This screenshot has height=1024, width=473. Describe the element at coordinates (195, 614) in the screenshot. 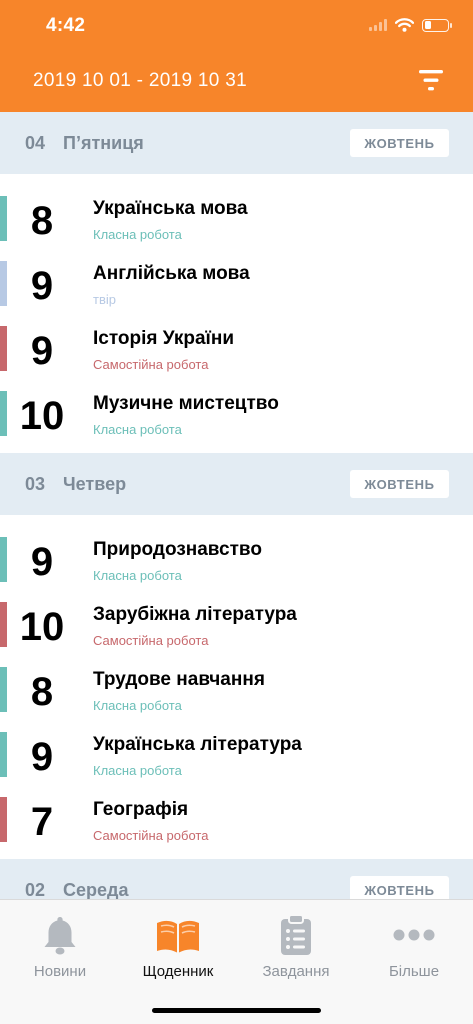

I see `subject-name: Зарубіжна література` at that location.